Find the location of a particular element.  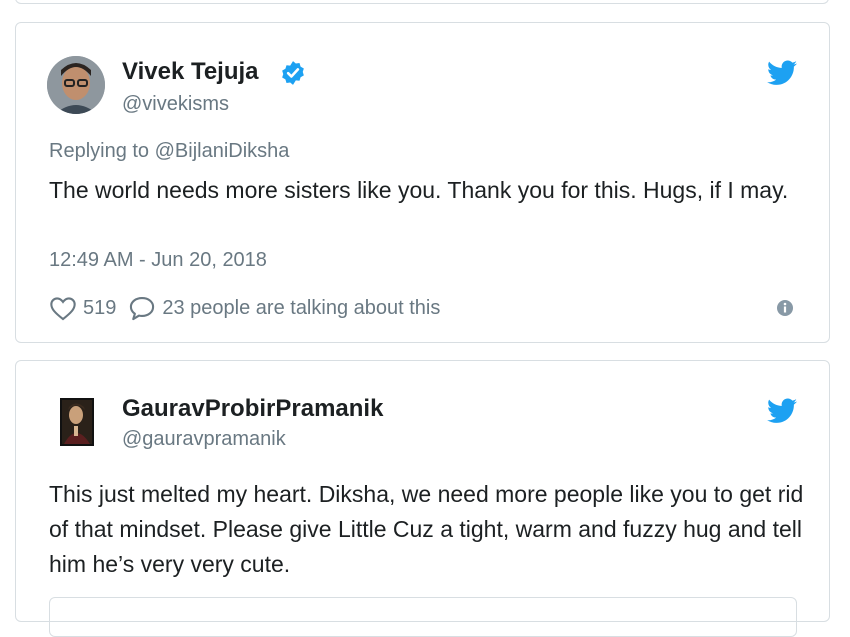

tweet-actions: 519 23 people are talking about this is located at coordinates (244, 308).